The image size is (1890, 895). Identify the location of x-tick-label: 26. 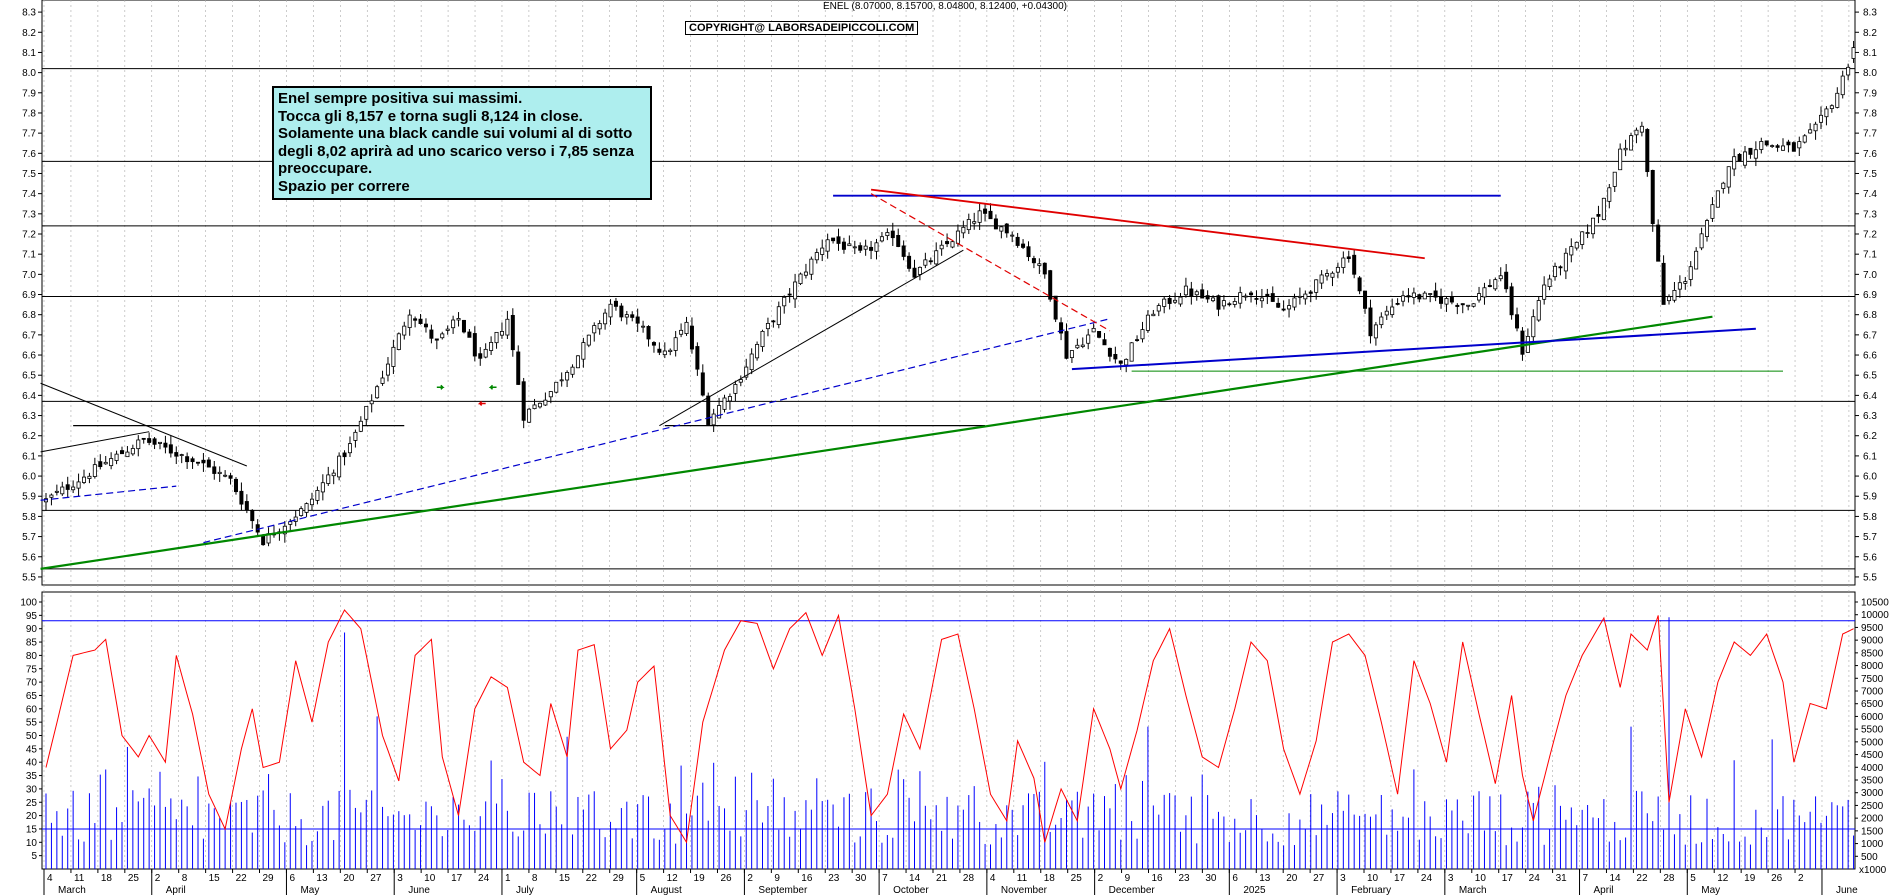
(726, 878).